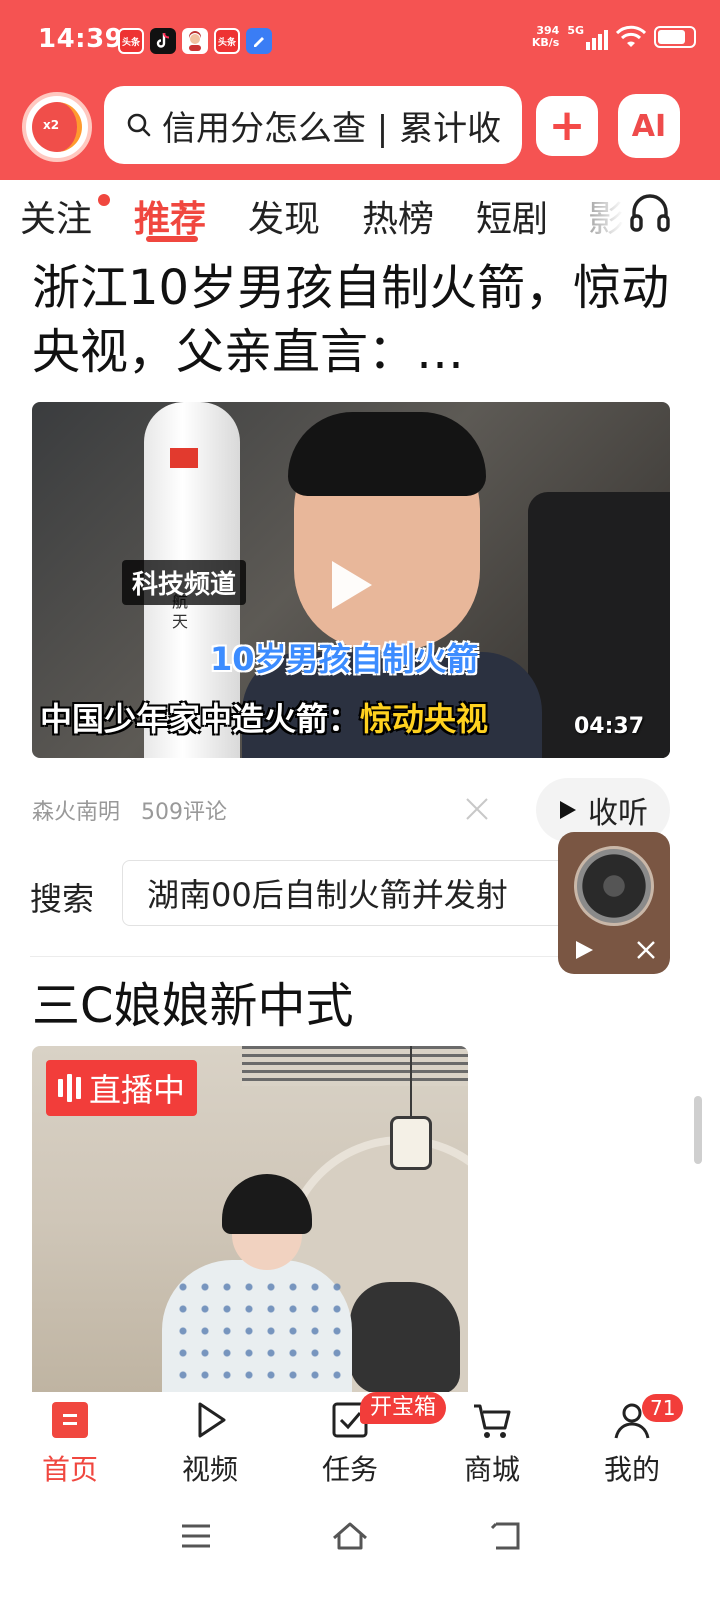 The height and width of the screenshot is (1608, 720). Describe the element at coordinates (69, 1088) in the screenshot. I see `live-icon` at that location.